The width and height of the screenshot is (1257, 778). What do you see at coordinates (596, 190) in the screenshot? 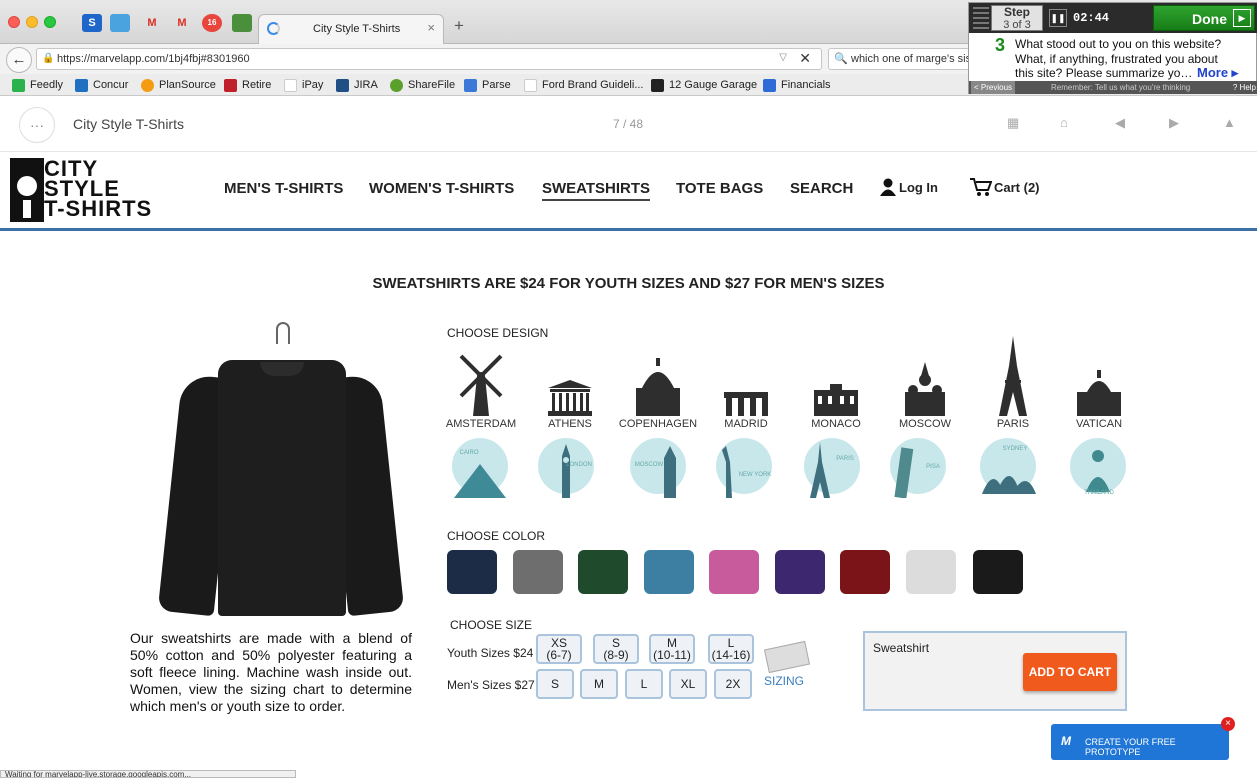
I see `nav-sweatshirts: SWEATSHIRTS` at bounding box center [596, 190].